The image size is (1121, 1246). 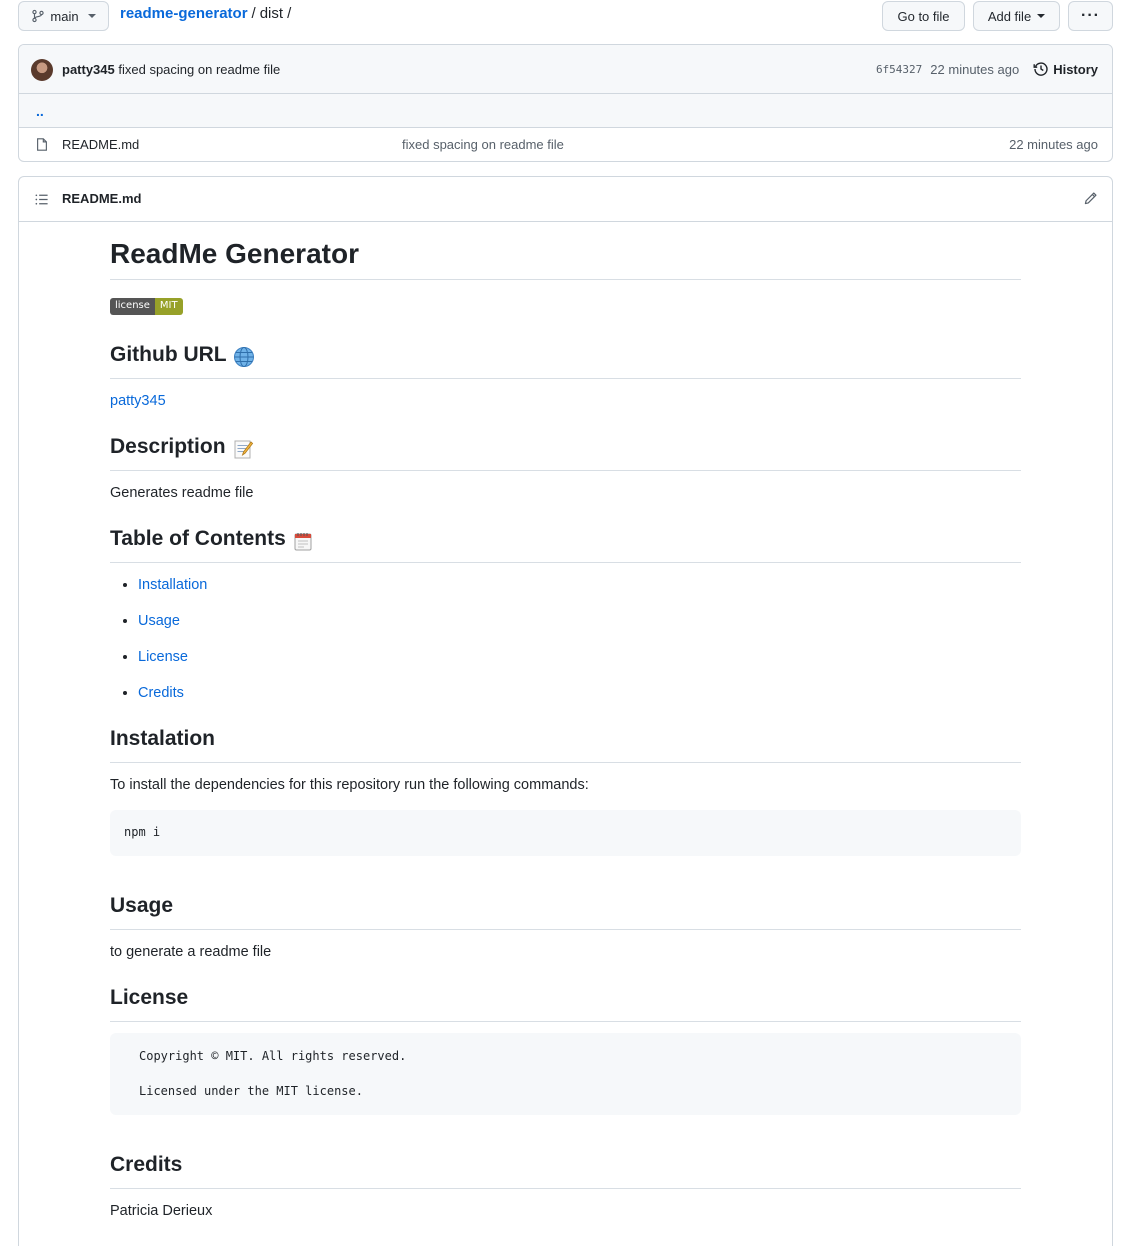 I want to click on credits-heading: Credits, so click(x=565, y=1171).